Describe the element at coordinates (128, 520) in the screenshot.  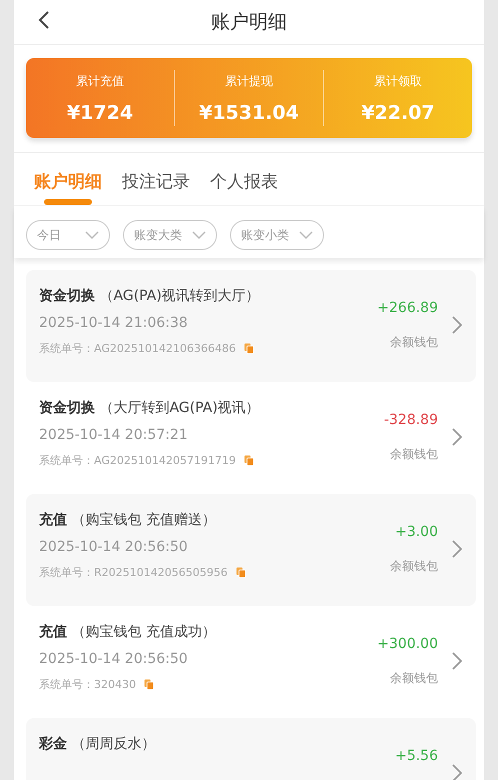
I see `record-title: 充值 （购宝钱包 充值赠送）` at that location.